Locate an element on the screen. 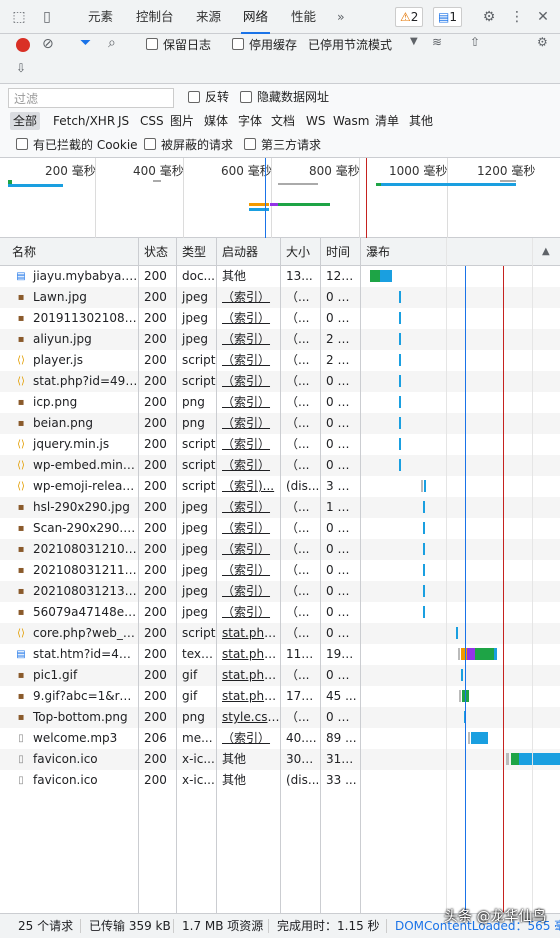 The height and width of the screenshot is (938, 560). type-filter-other: 其他 is located at coordinates (421, 121).